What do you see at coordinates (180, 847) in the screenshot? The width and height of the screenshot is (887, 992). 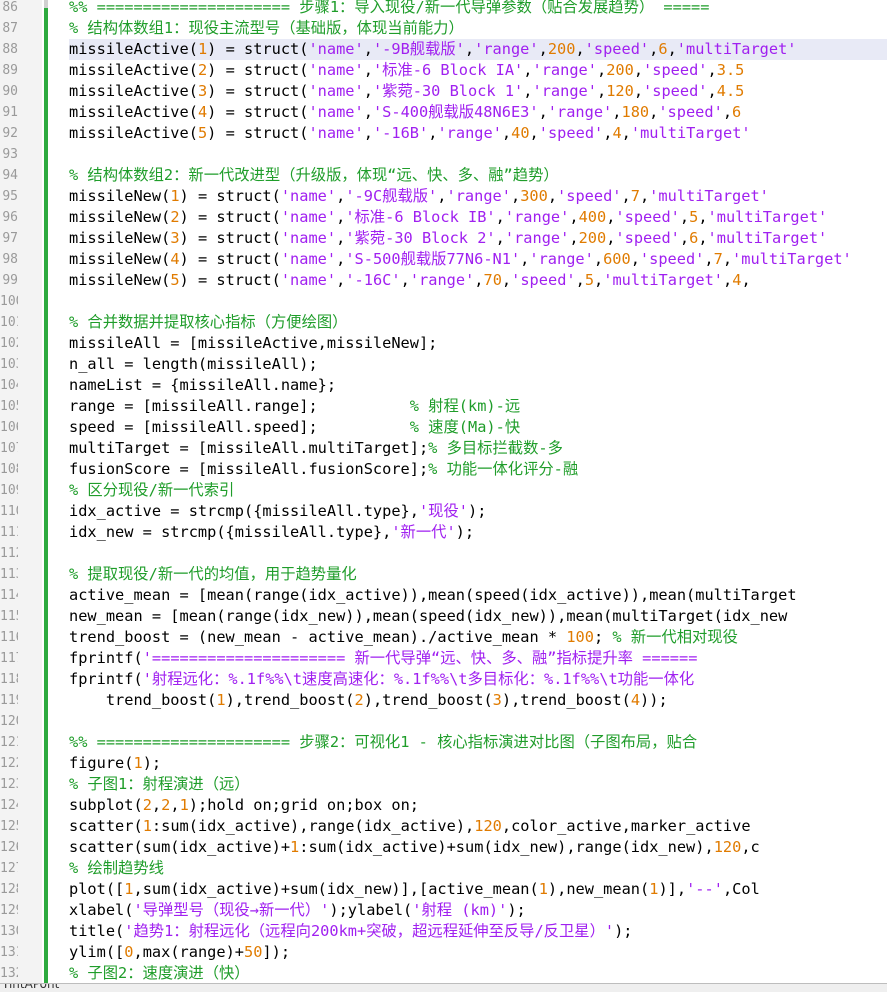 I see `code-token: scatter(sum(idx_active)+` at bounding box center [180, 847].